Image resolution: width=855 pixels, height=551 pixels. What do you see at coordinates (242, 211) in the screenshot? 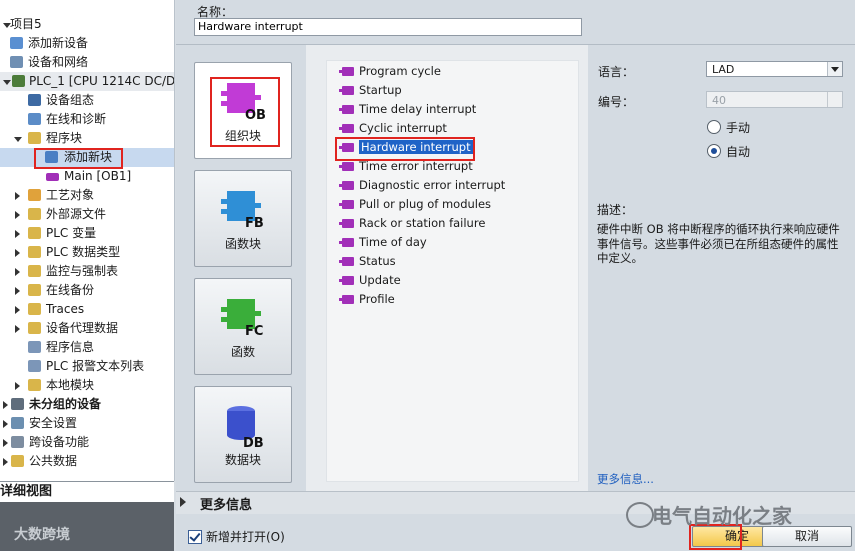
I see `fb-icon: FB` at bounding box center [242, 211].